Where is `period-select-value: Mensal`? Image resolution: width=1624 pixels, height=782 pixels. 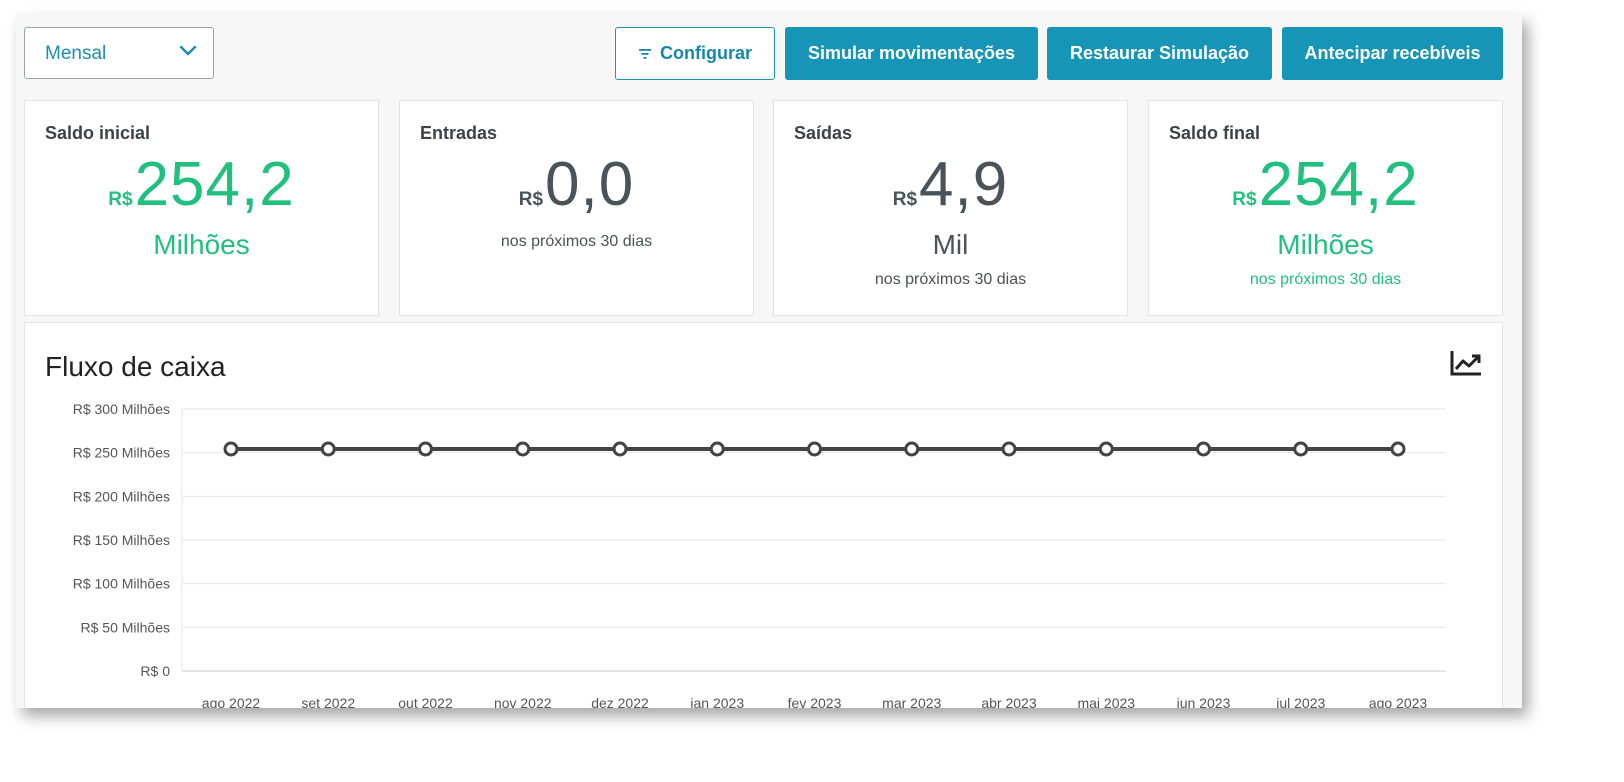 period-select-value: Mensal is located at coordinates (76, 53).